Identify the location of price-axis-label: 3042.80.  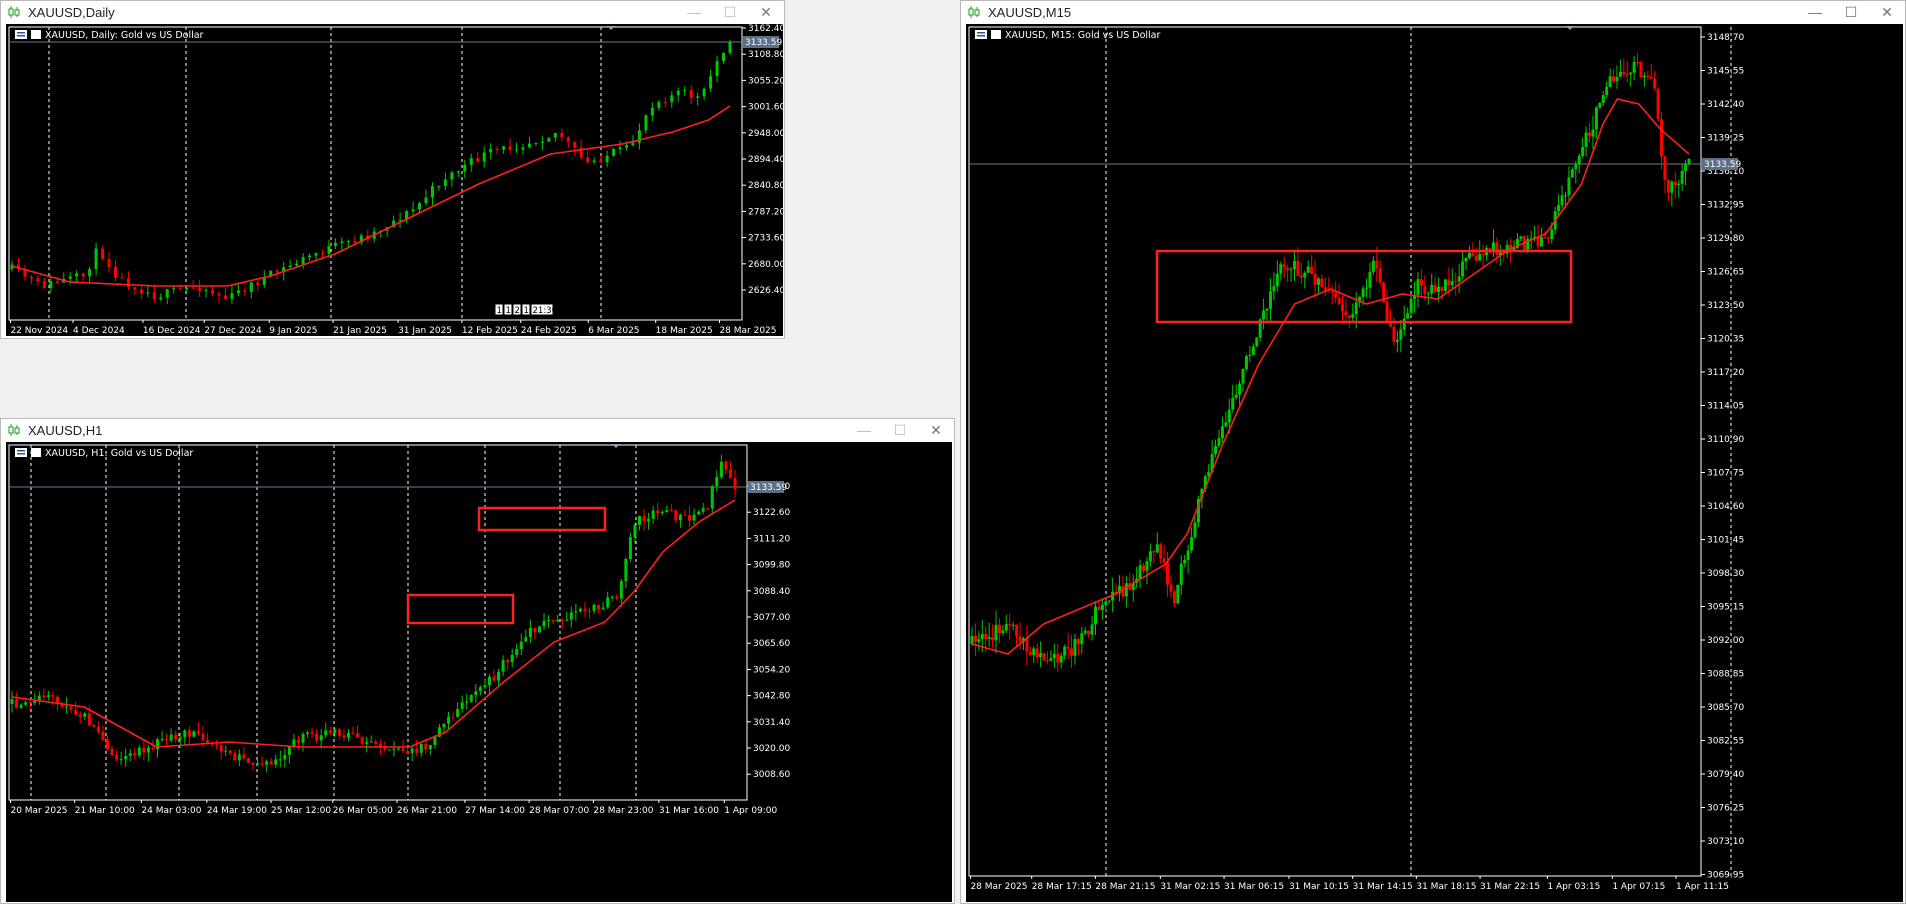
(771, 697).